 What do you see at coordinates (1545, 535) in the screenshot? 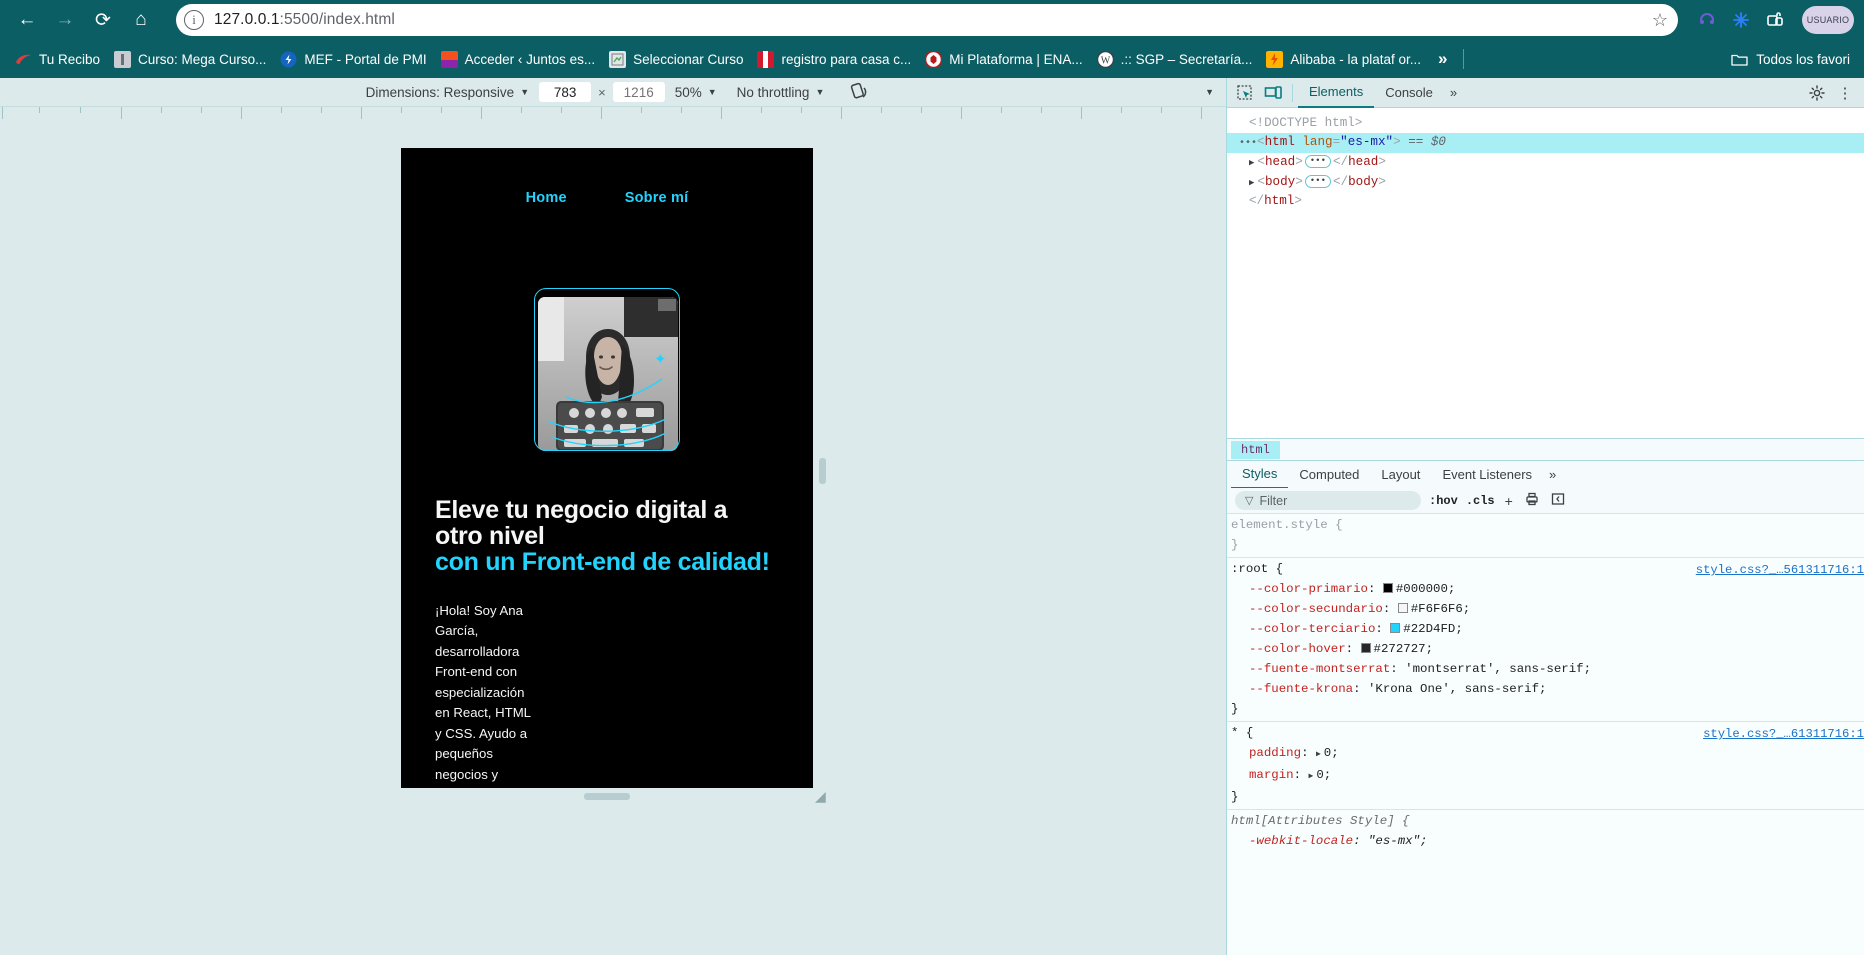
I see `css-rule-element-style: element.style { }` at bounding box center [1545, 535].